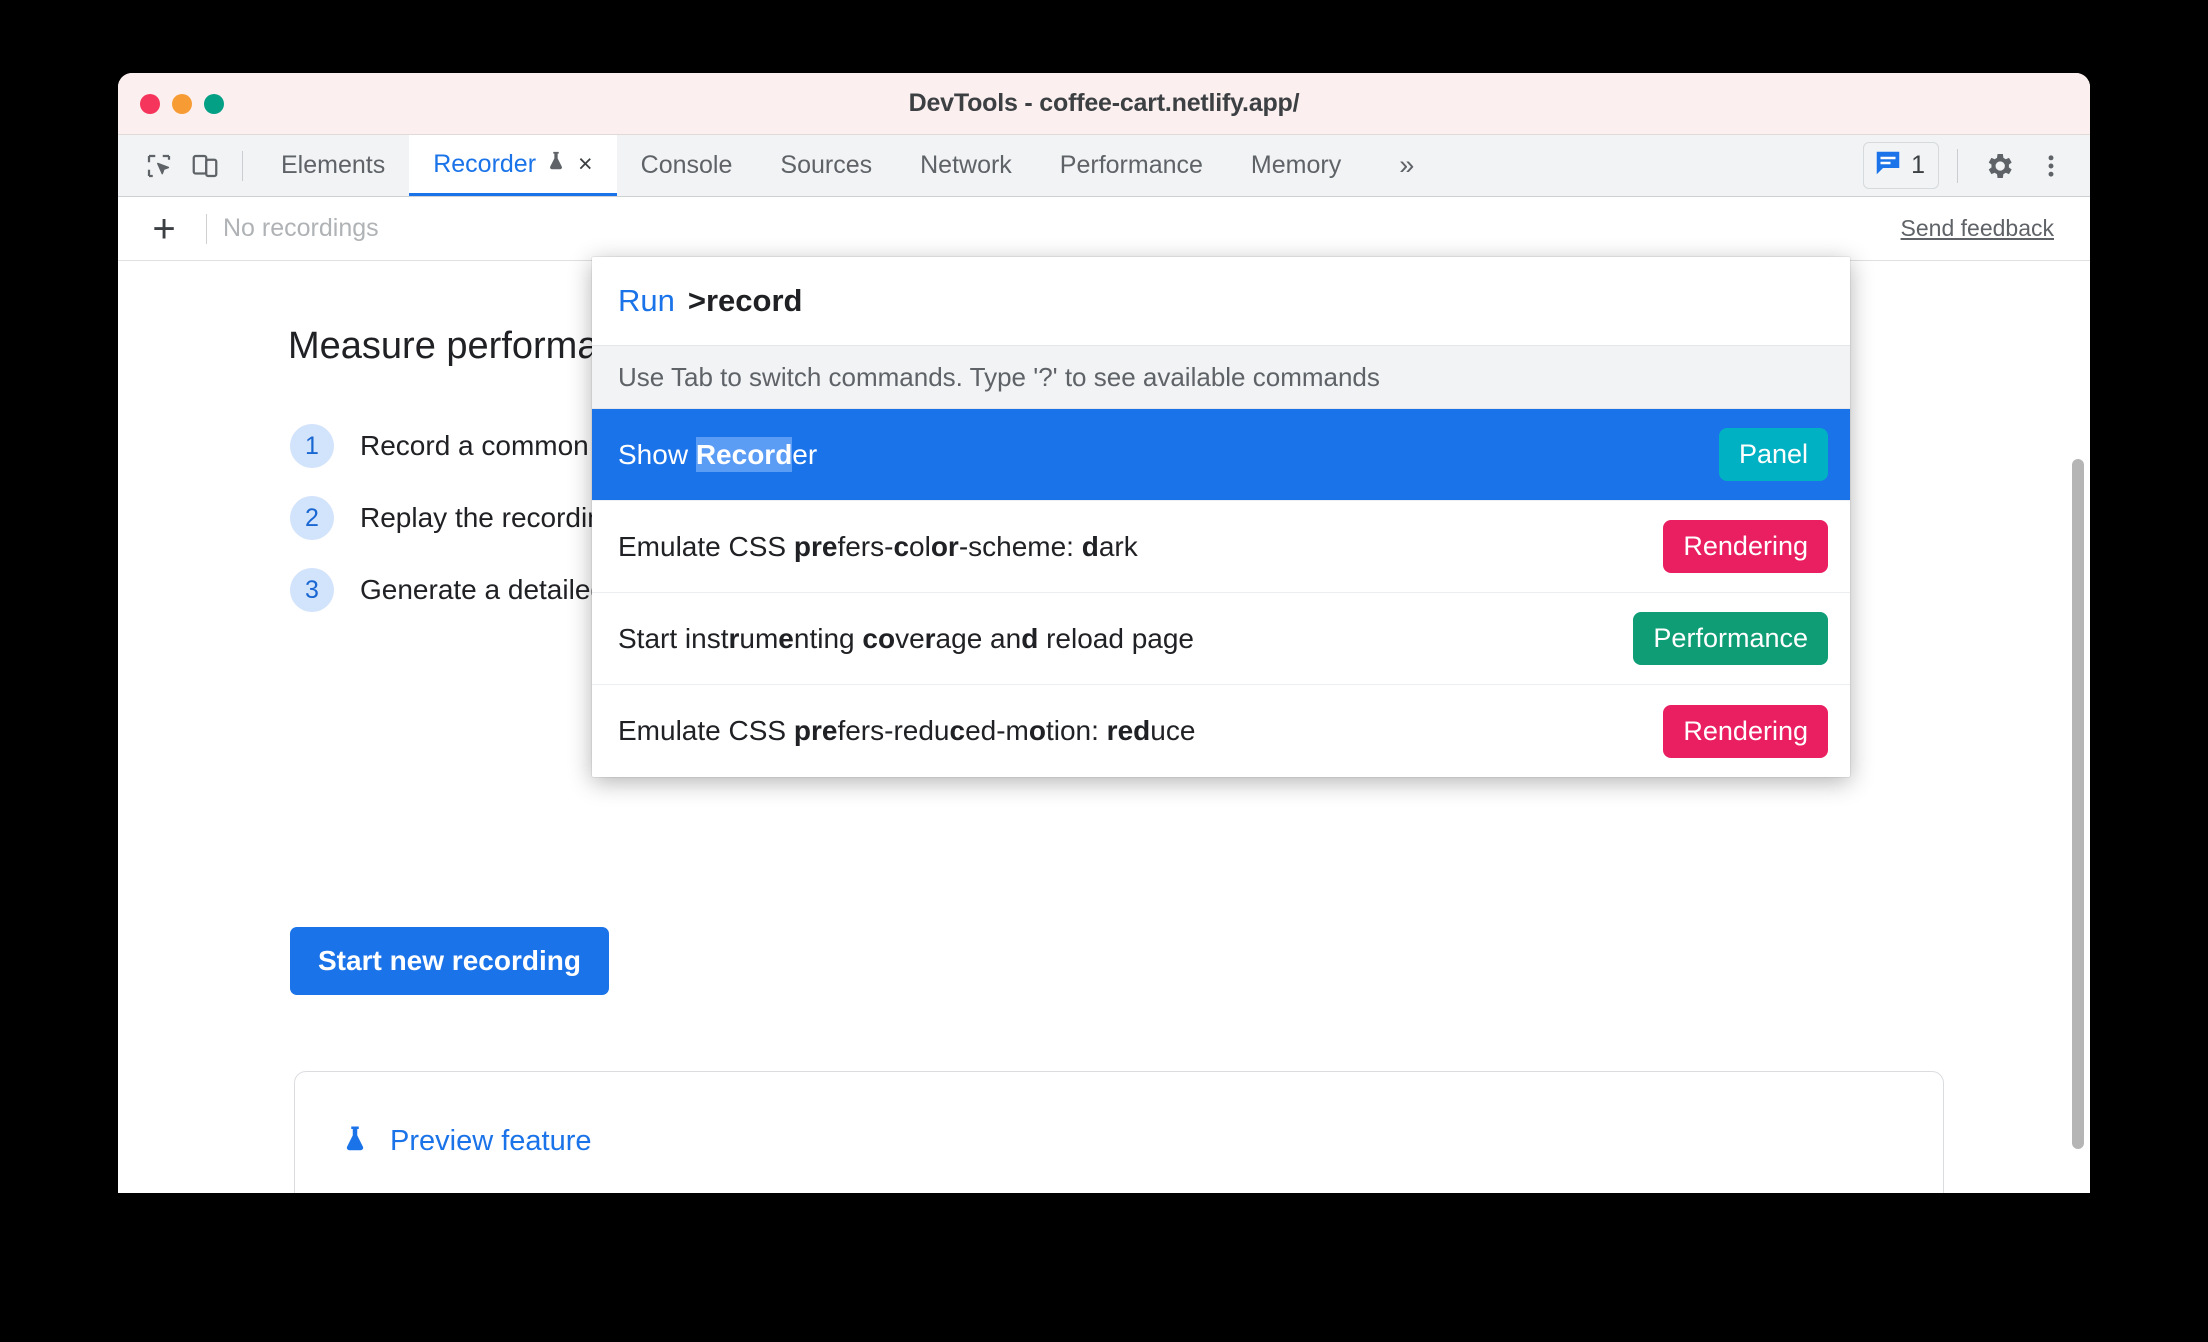  I want to click on tab-performance: Performance, so click(1131, 165).